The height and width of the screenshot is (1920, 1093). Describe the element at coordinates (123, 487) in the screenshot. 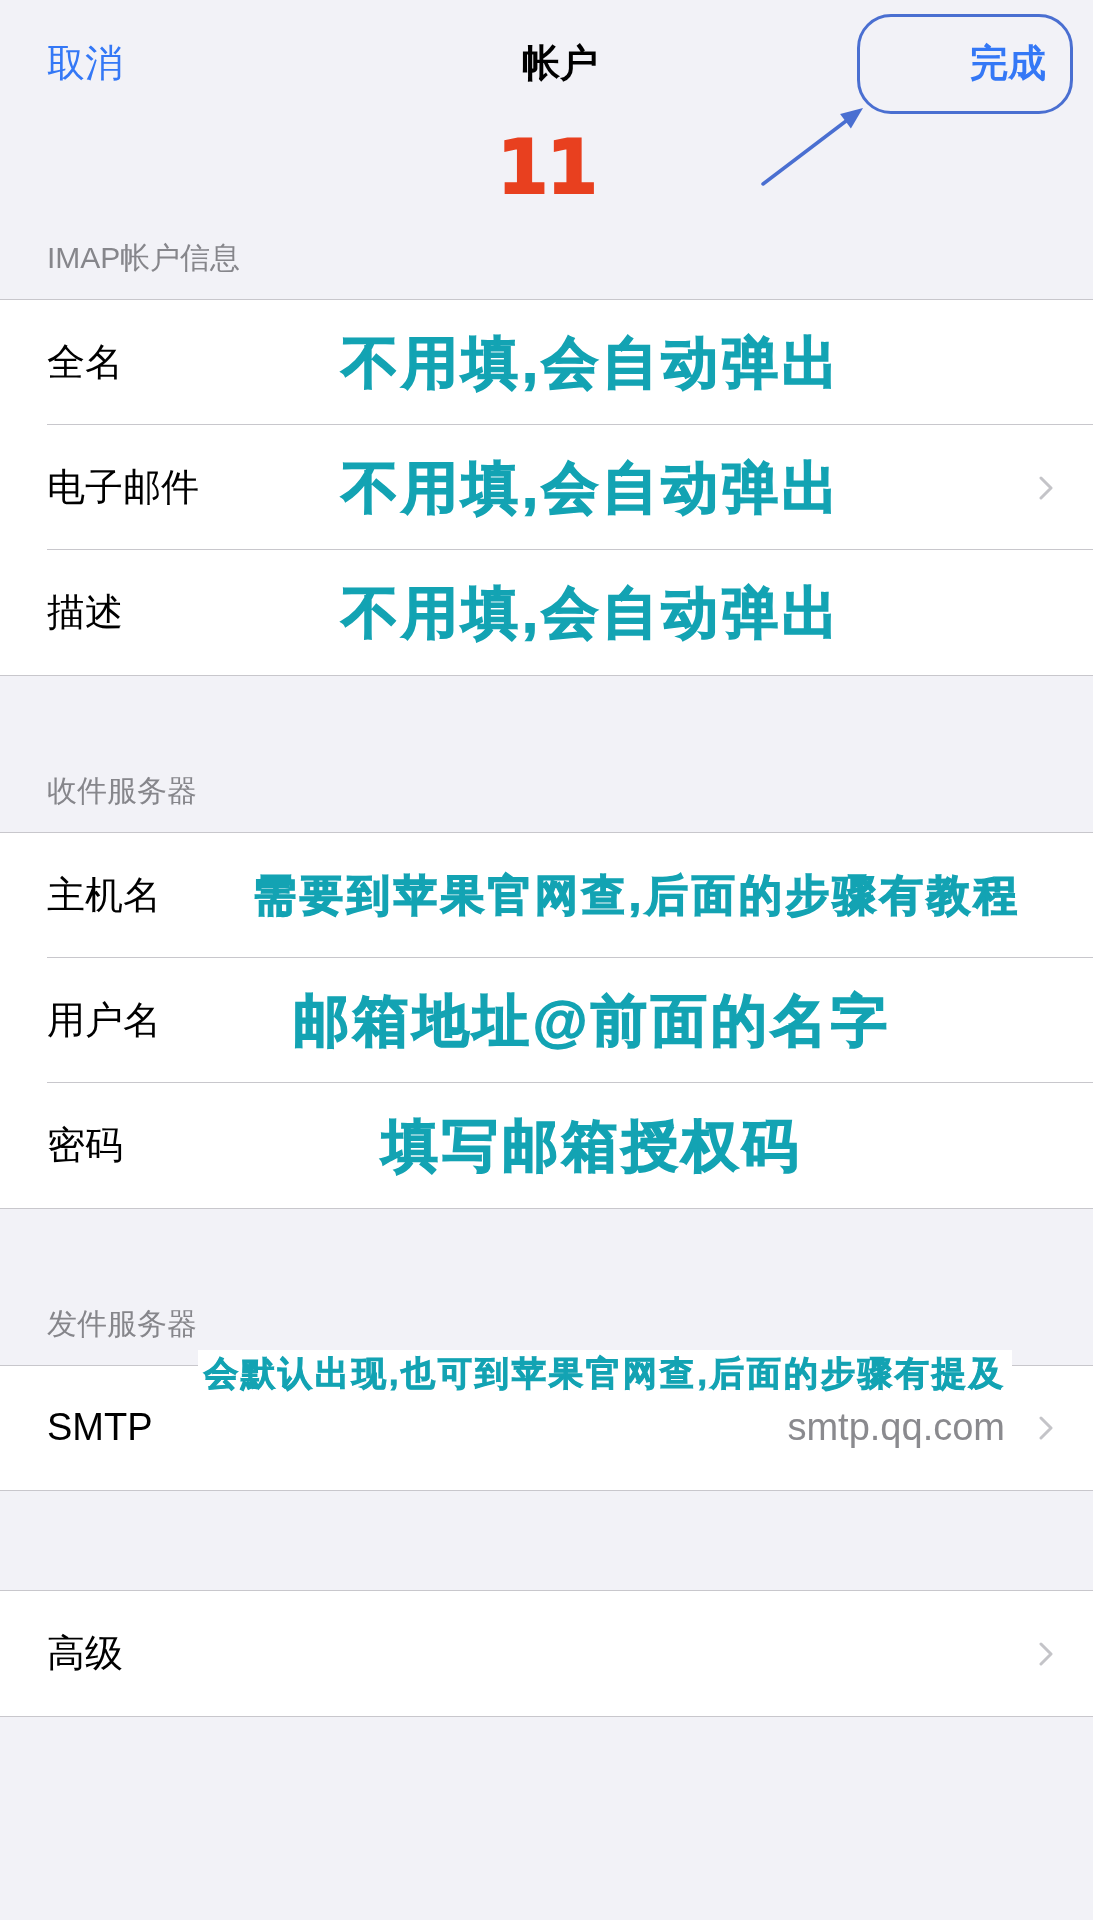

I see `row-label: 电子邮件` at that location.